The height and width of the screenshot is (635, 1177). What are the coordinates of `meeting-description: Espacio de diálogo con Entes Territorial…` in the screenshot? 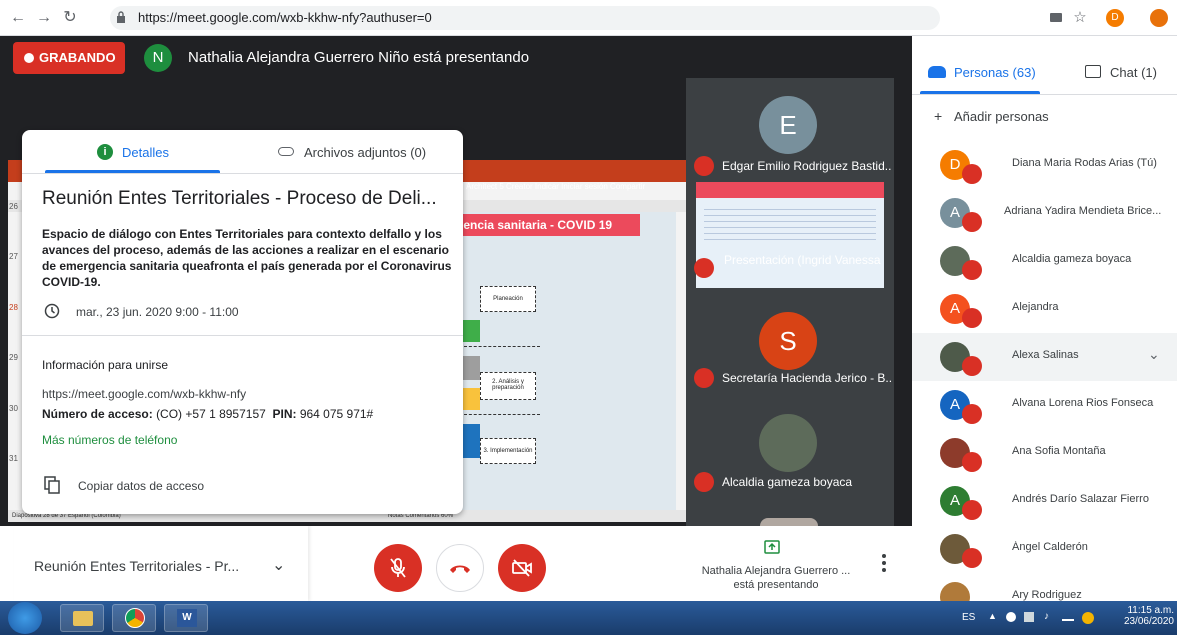 It's located at (247, 258).